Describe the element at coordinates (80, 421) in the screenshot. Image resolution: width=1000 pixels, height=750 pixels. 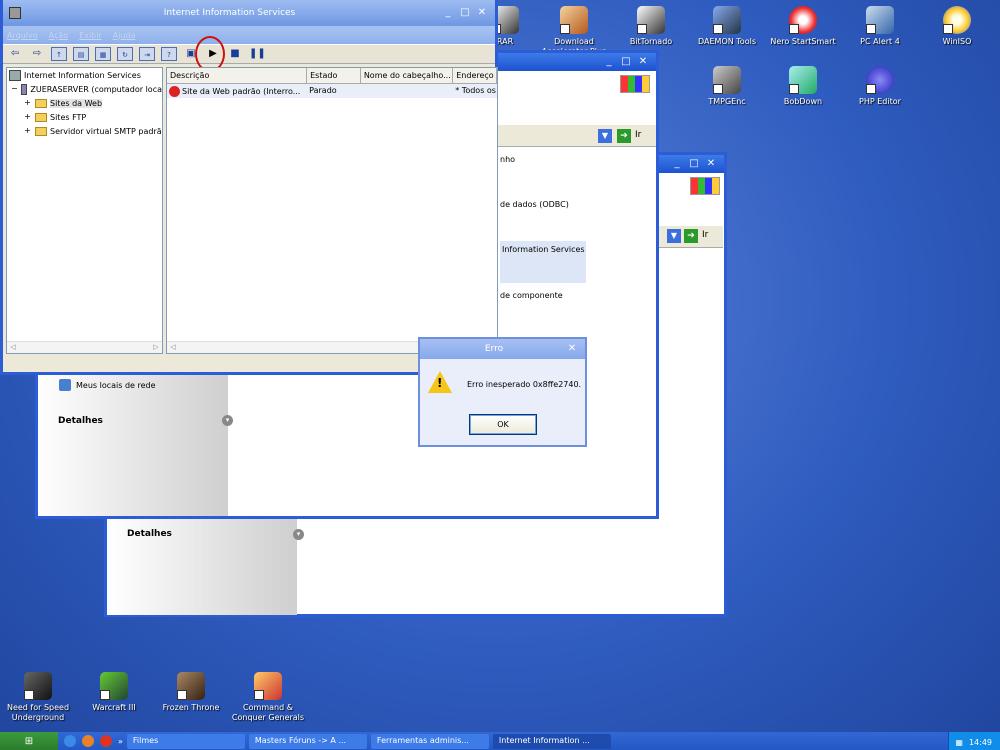
I see `details-heading: Detalhes` at that location.